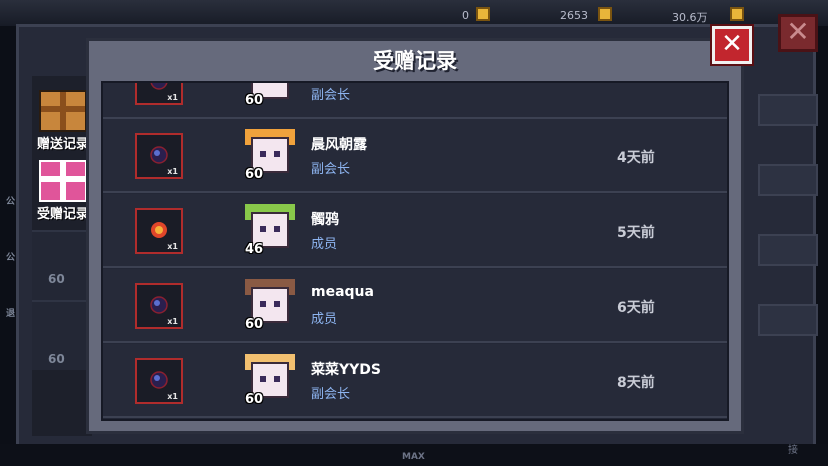 The width and height of the screenshot is (828, 466). Describe the element at coordinates (415, 101) in the screenshot. I see `gift-record-row: x1 60 副会长` at that location.